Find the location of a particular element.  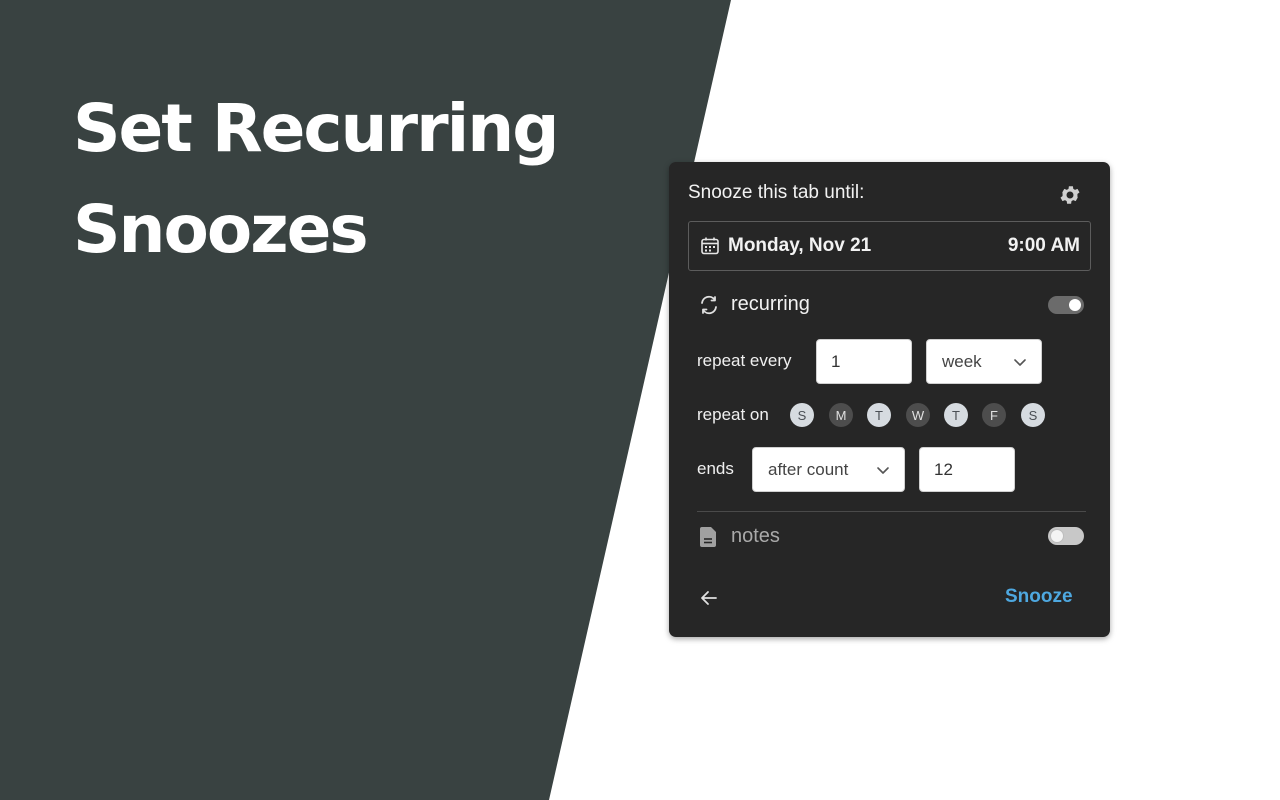

gear-icon is located at coordinates (1070, 195).